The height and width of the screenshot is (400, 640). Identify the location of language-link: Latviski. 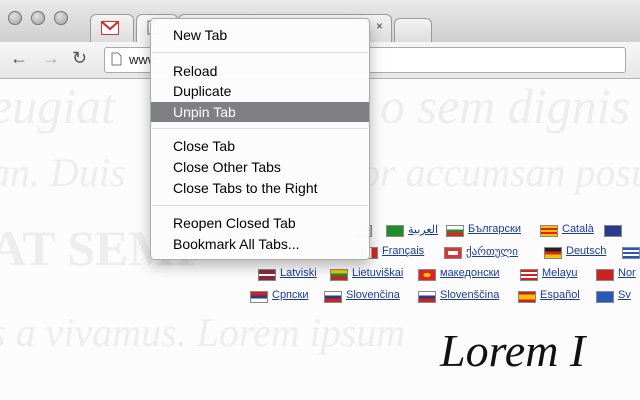
(298, 273).